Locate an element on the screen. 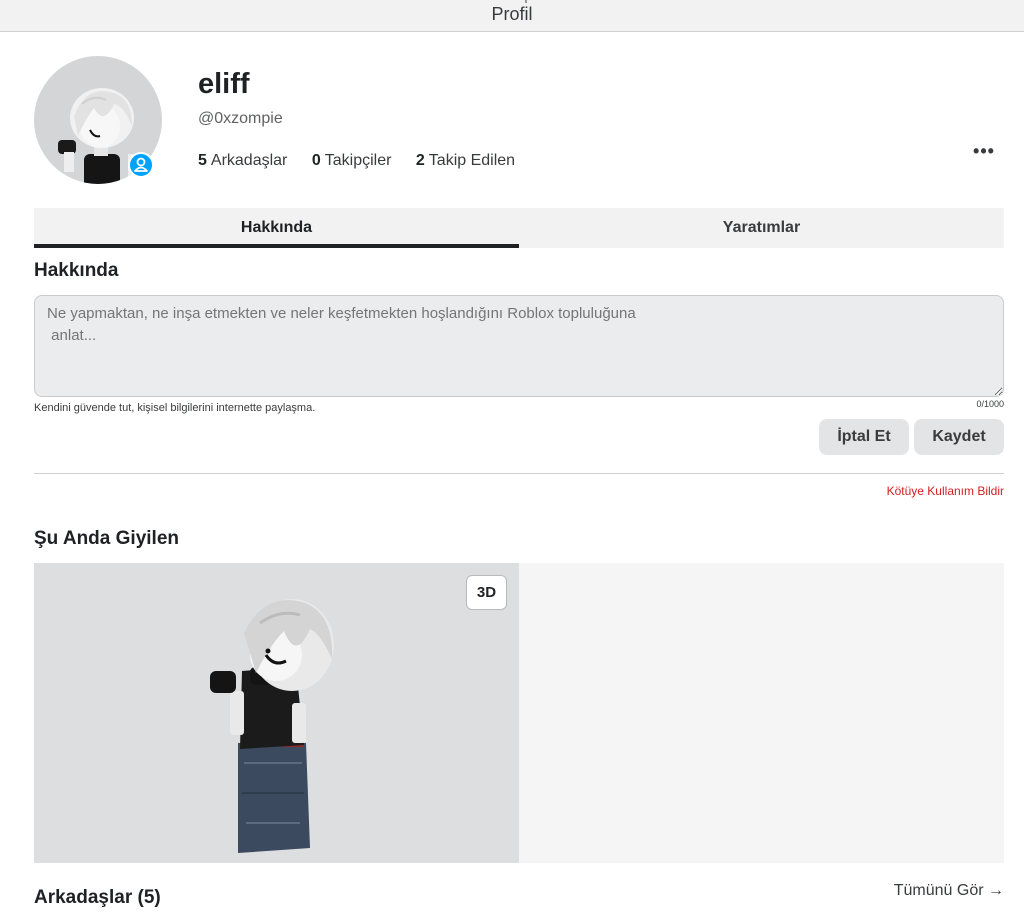 This screenshot has width=1024, height=916. stat-count: 0 is located at coordinates (316, 160).